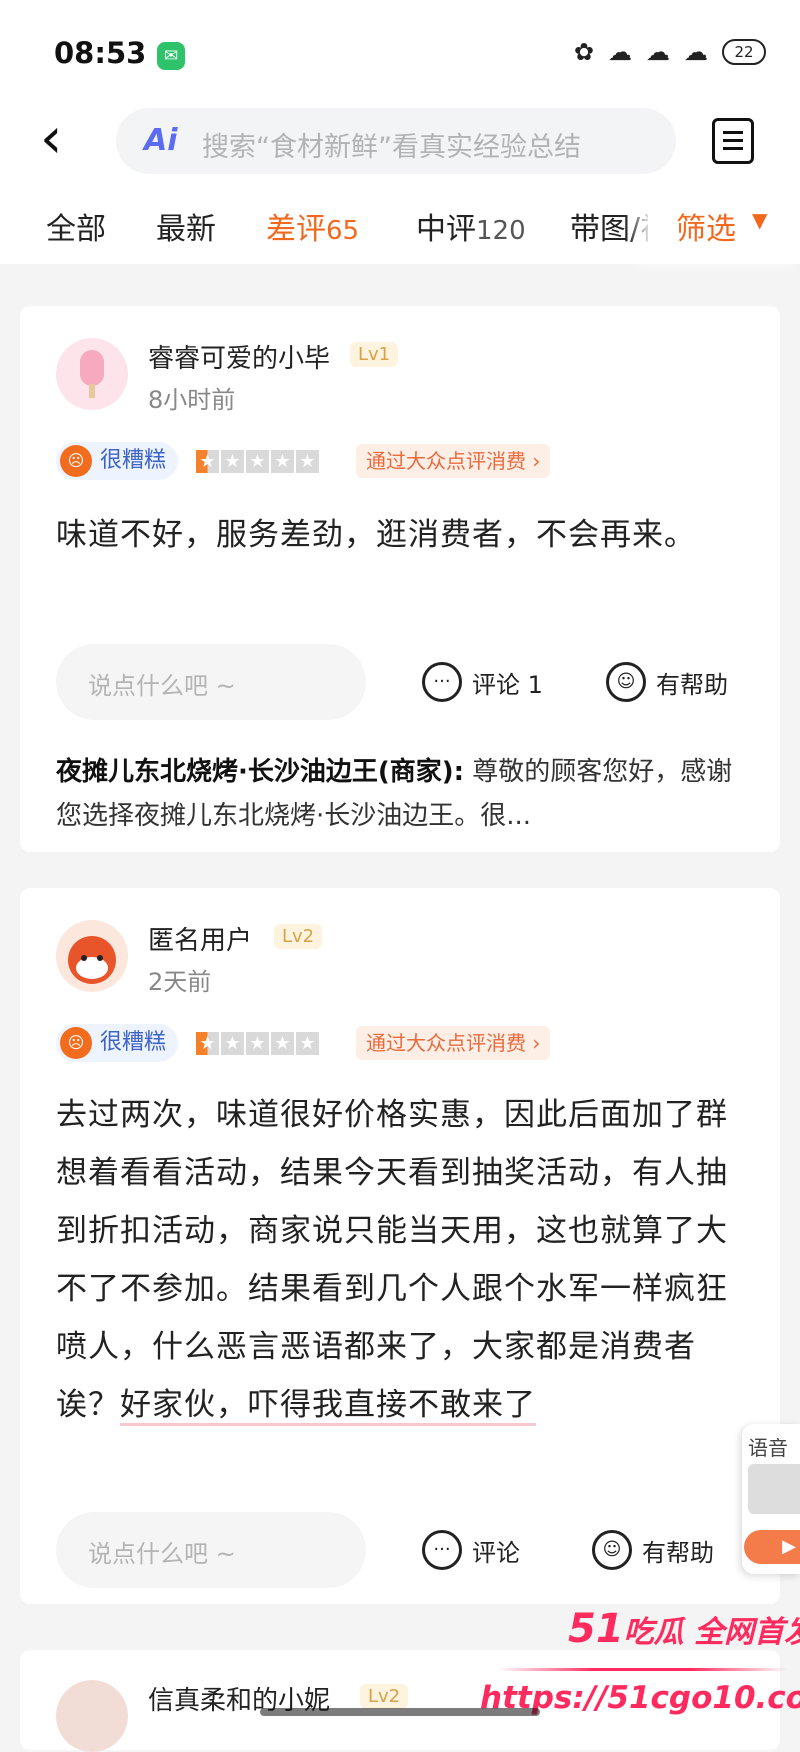 This screenshot has height=1752, width=800. I want to click on level-badge: Lv1, so click(374, 354).